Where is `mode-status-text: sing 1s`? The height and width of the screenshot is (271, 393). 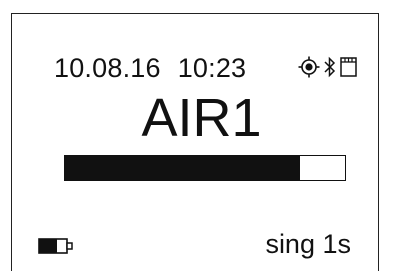 mode-status-text: sing 1s is located at coordinates (308, 244).